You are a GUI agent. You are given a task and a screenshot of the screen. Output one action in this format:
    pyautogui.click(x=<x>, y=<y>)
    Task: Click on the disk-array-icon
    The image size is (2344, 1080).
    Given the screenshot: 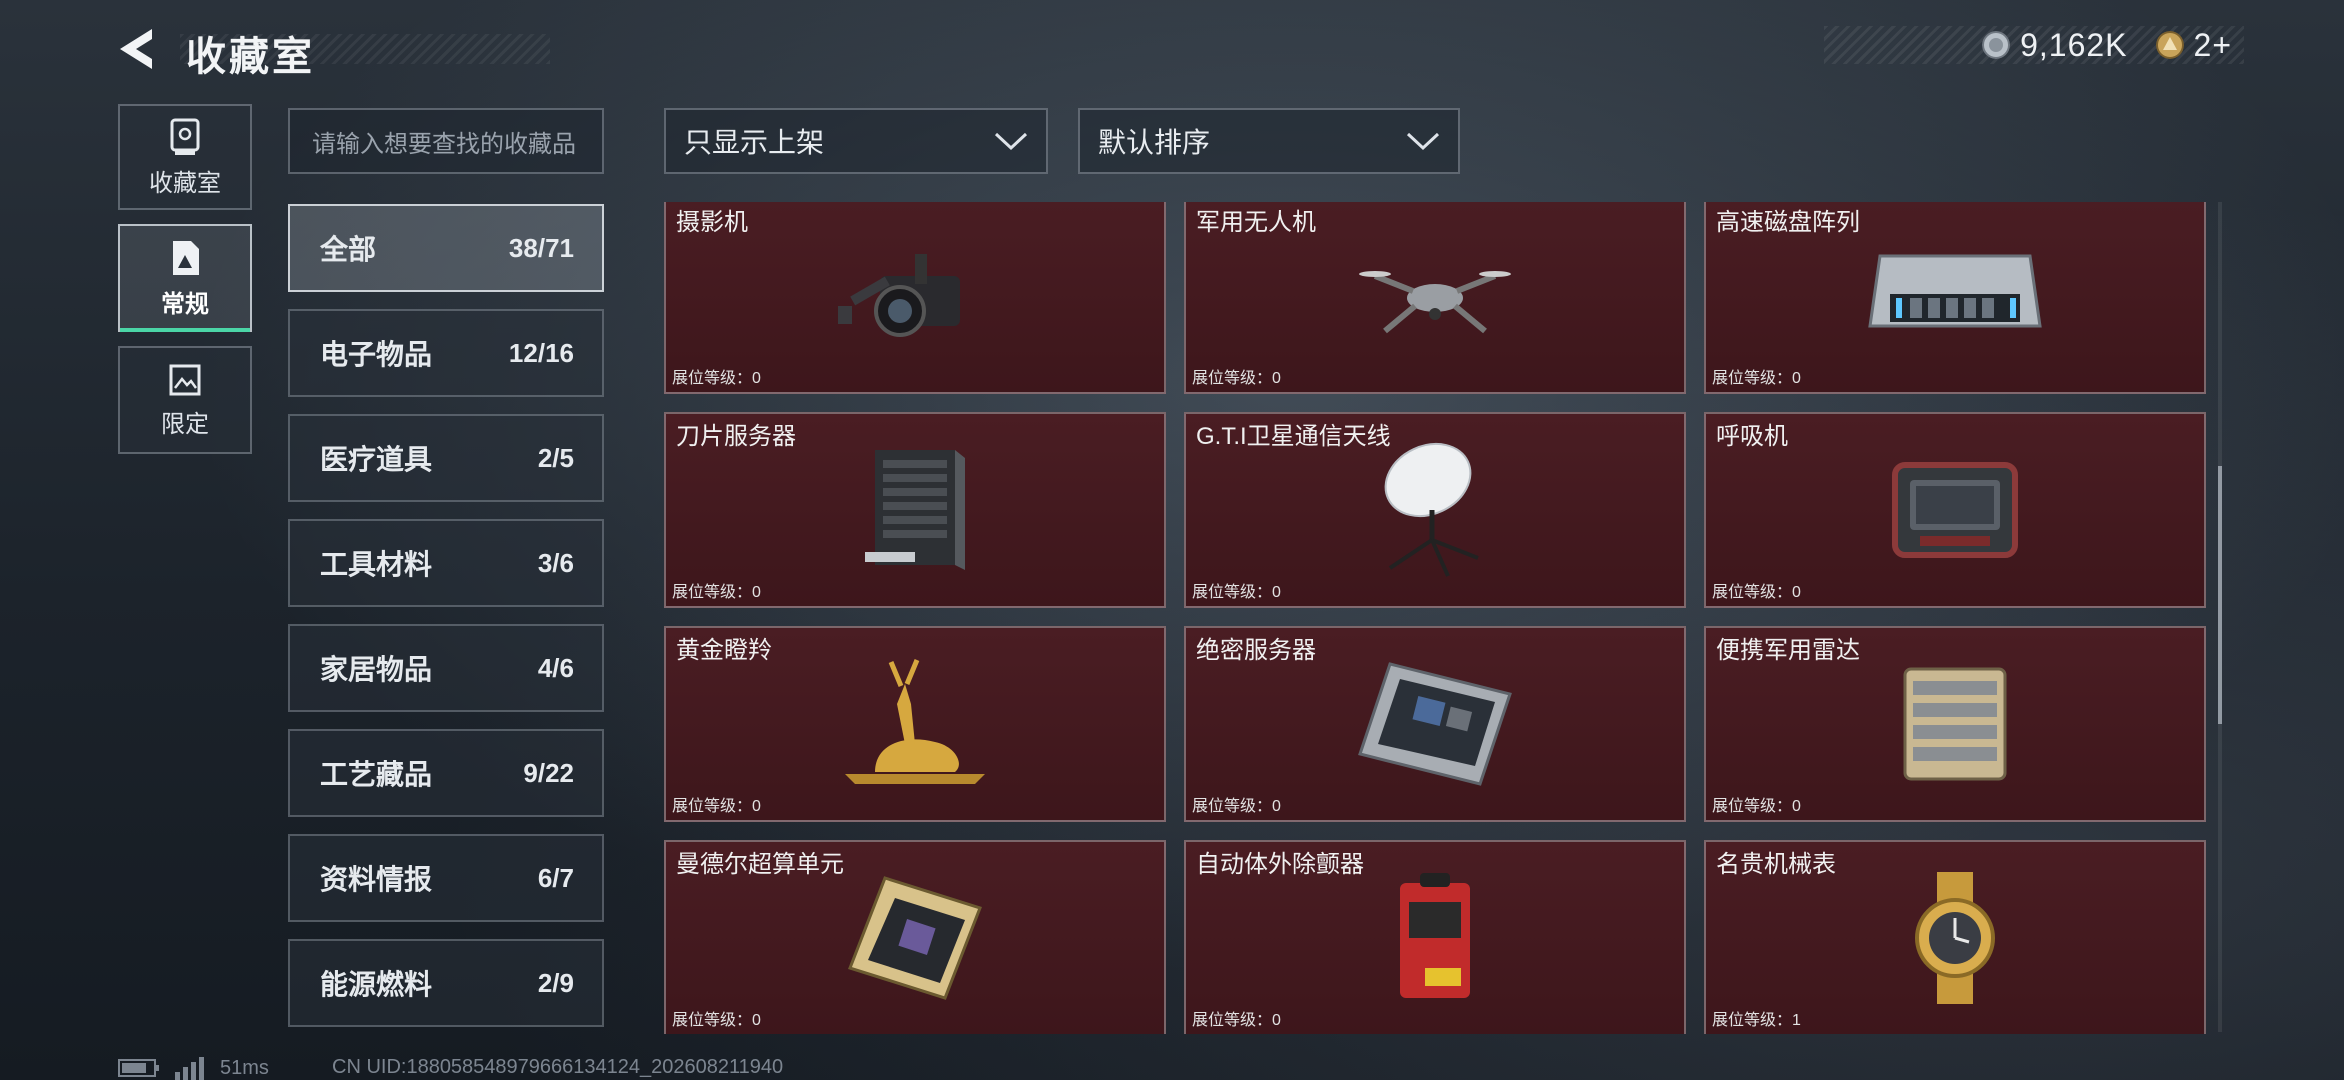 What is the action you would take?
    pyautogui.click(x=1955, y=291)
    